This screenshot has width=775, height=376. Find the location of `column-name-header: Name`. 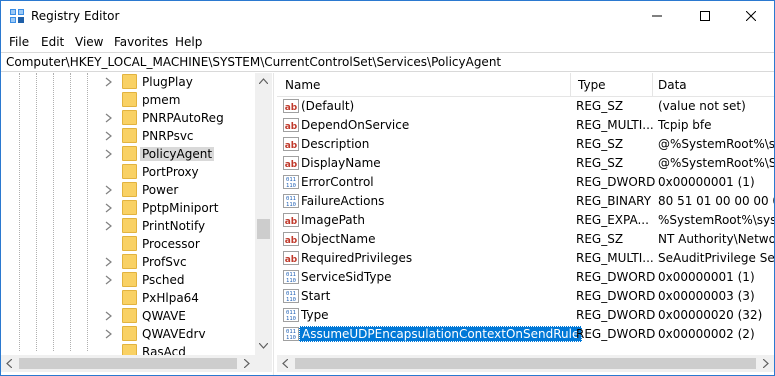

column-name-header: Name is located at coordinates (302, 85).